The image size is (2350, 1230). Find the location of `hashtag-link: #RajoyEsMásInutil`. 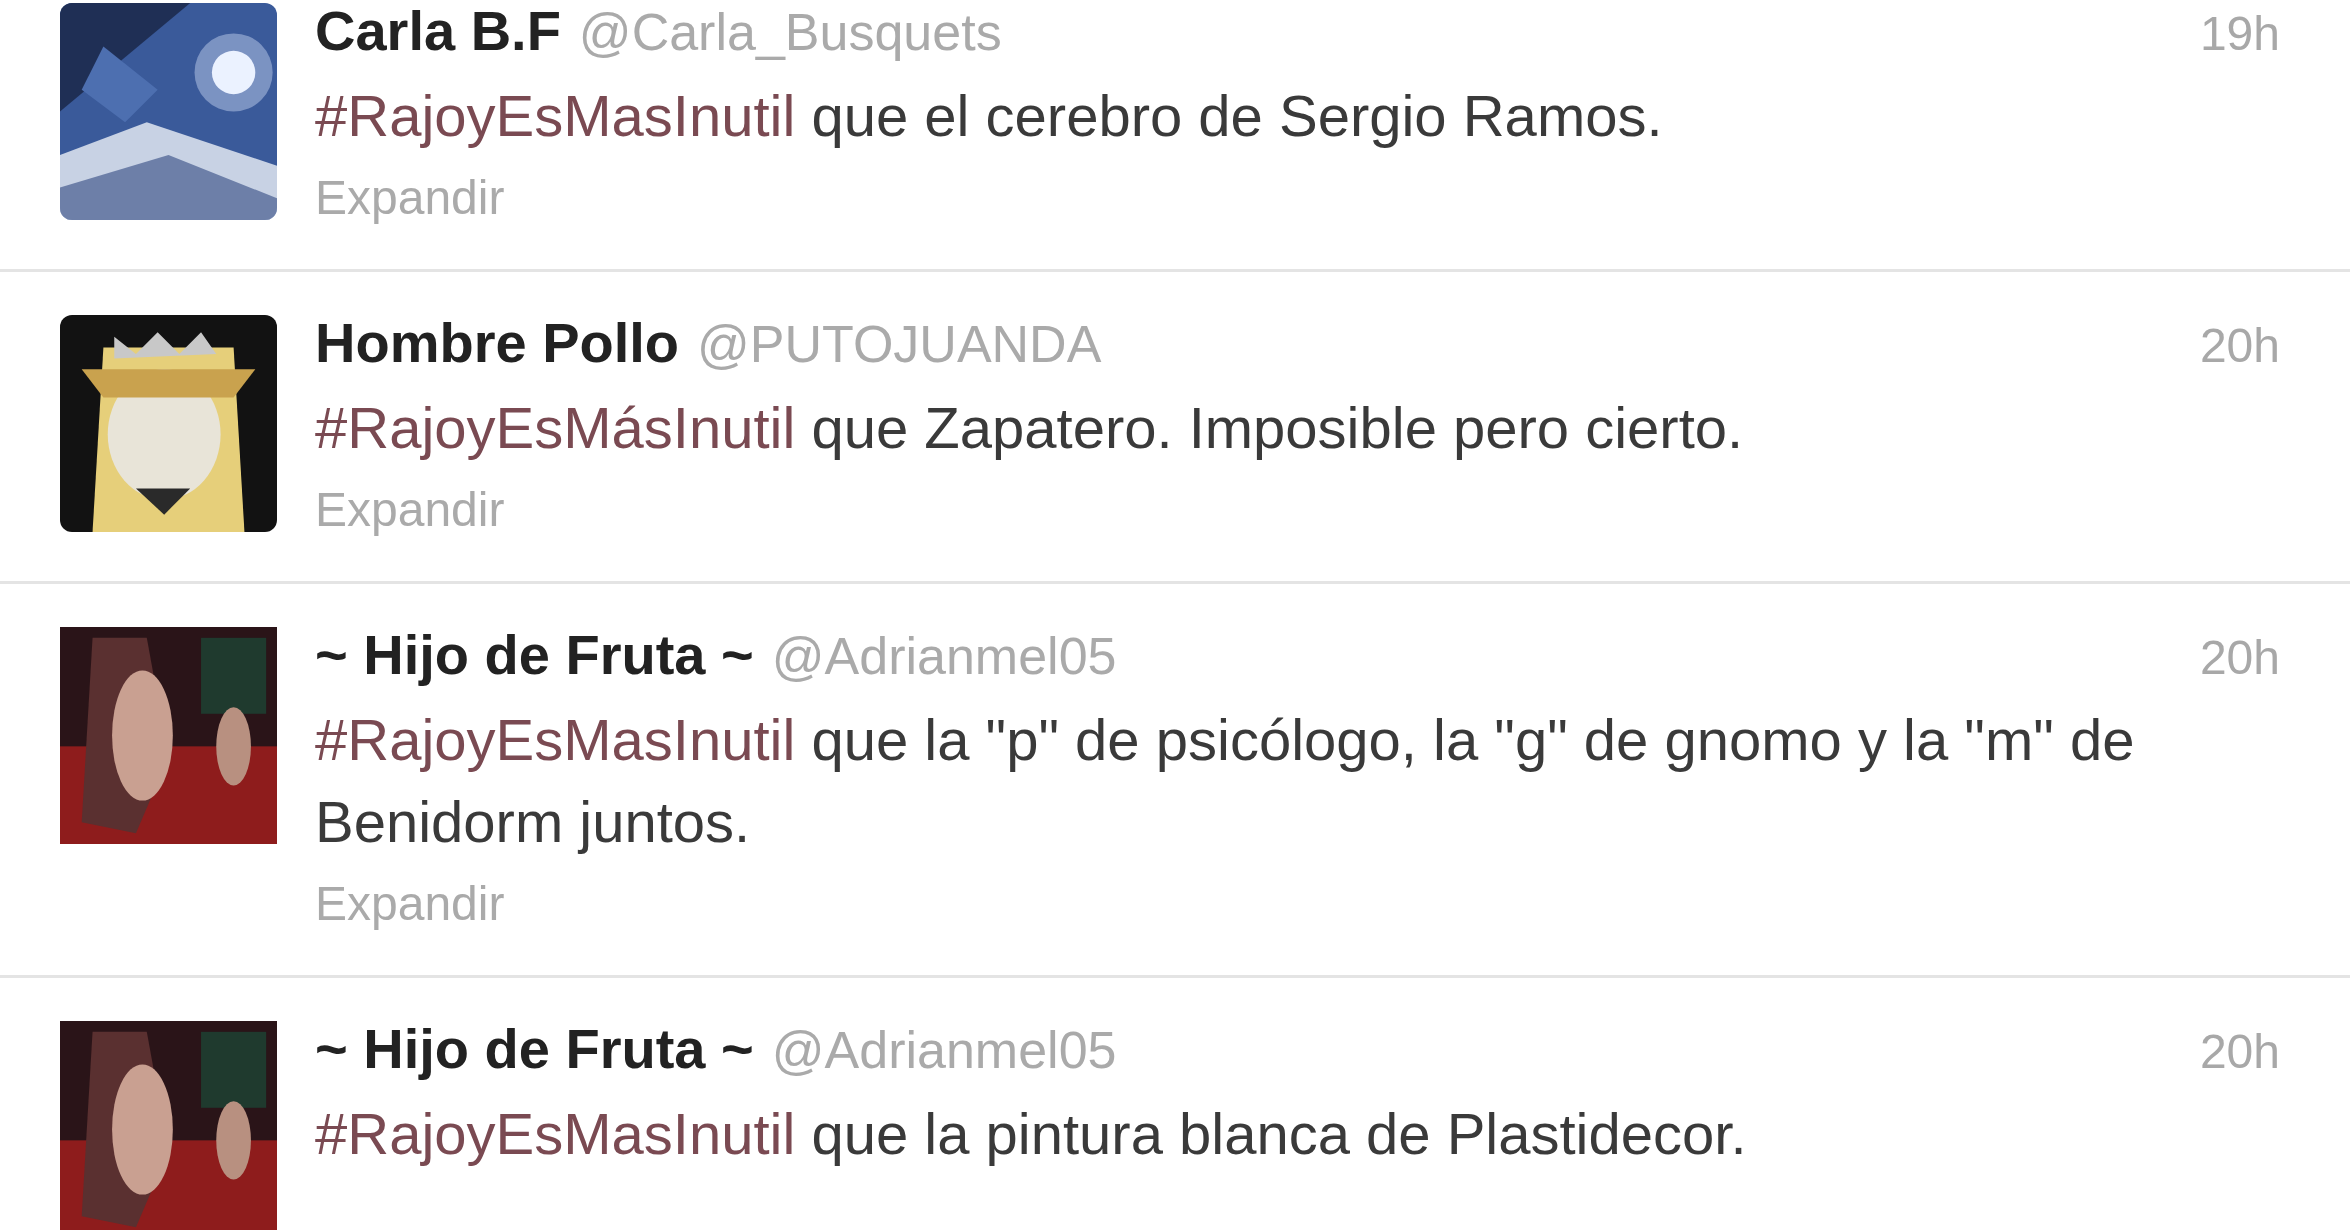

hashtag-link: #RajoyEsMásInutil is located at coordinates (555, 427).